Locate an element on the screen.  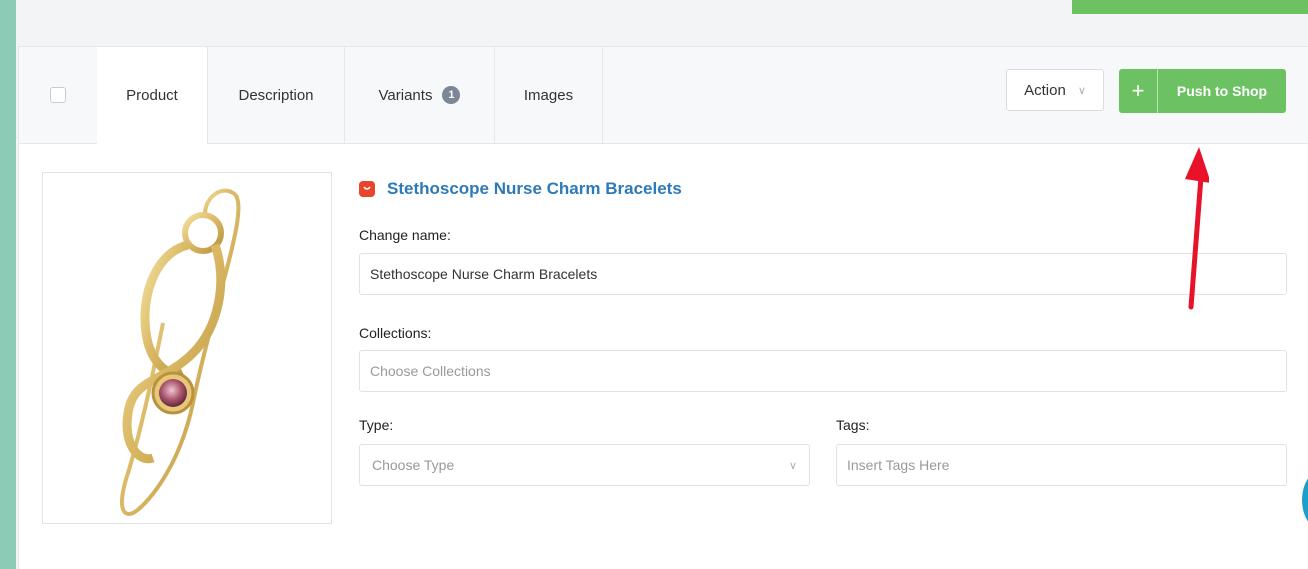
push-to-shop-button: + Push to Shop is located at coordinates (1202, 91).